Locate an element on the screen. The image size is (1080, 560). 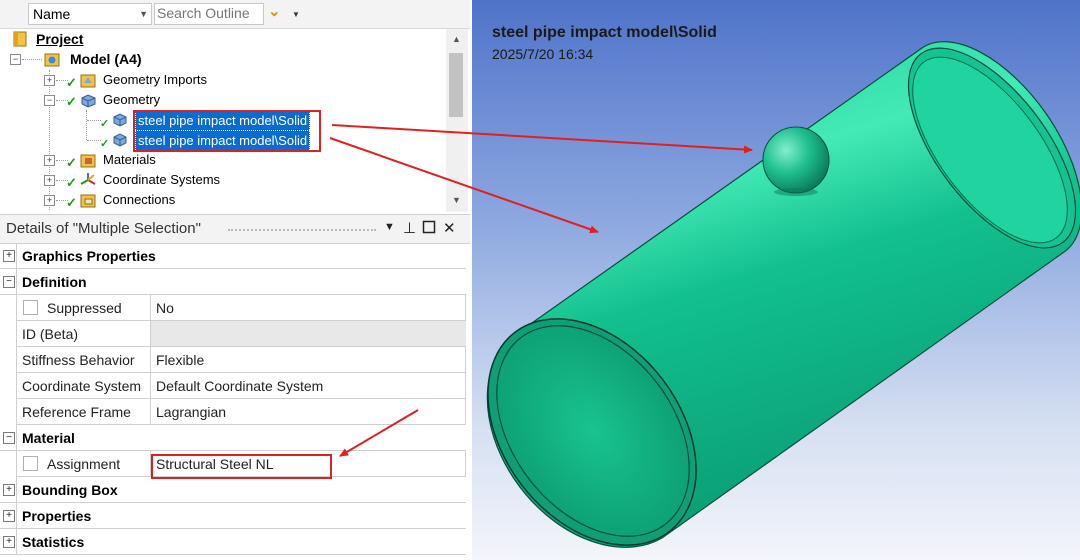
assignment-highlight-box is located at coordinates (241, 466).